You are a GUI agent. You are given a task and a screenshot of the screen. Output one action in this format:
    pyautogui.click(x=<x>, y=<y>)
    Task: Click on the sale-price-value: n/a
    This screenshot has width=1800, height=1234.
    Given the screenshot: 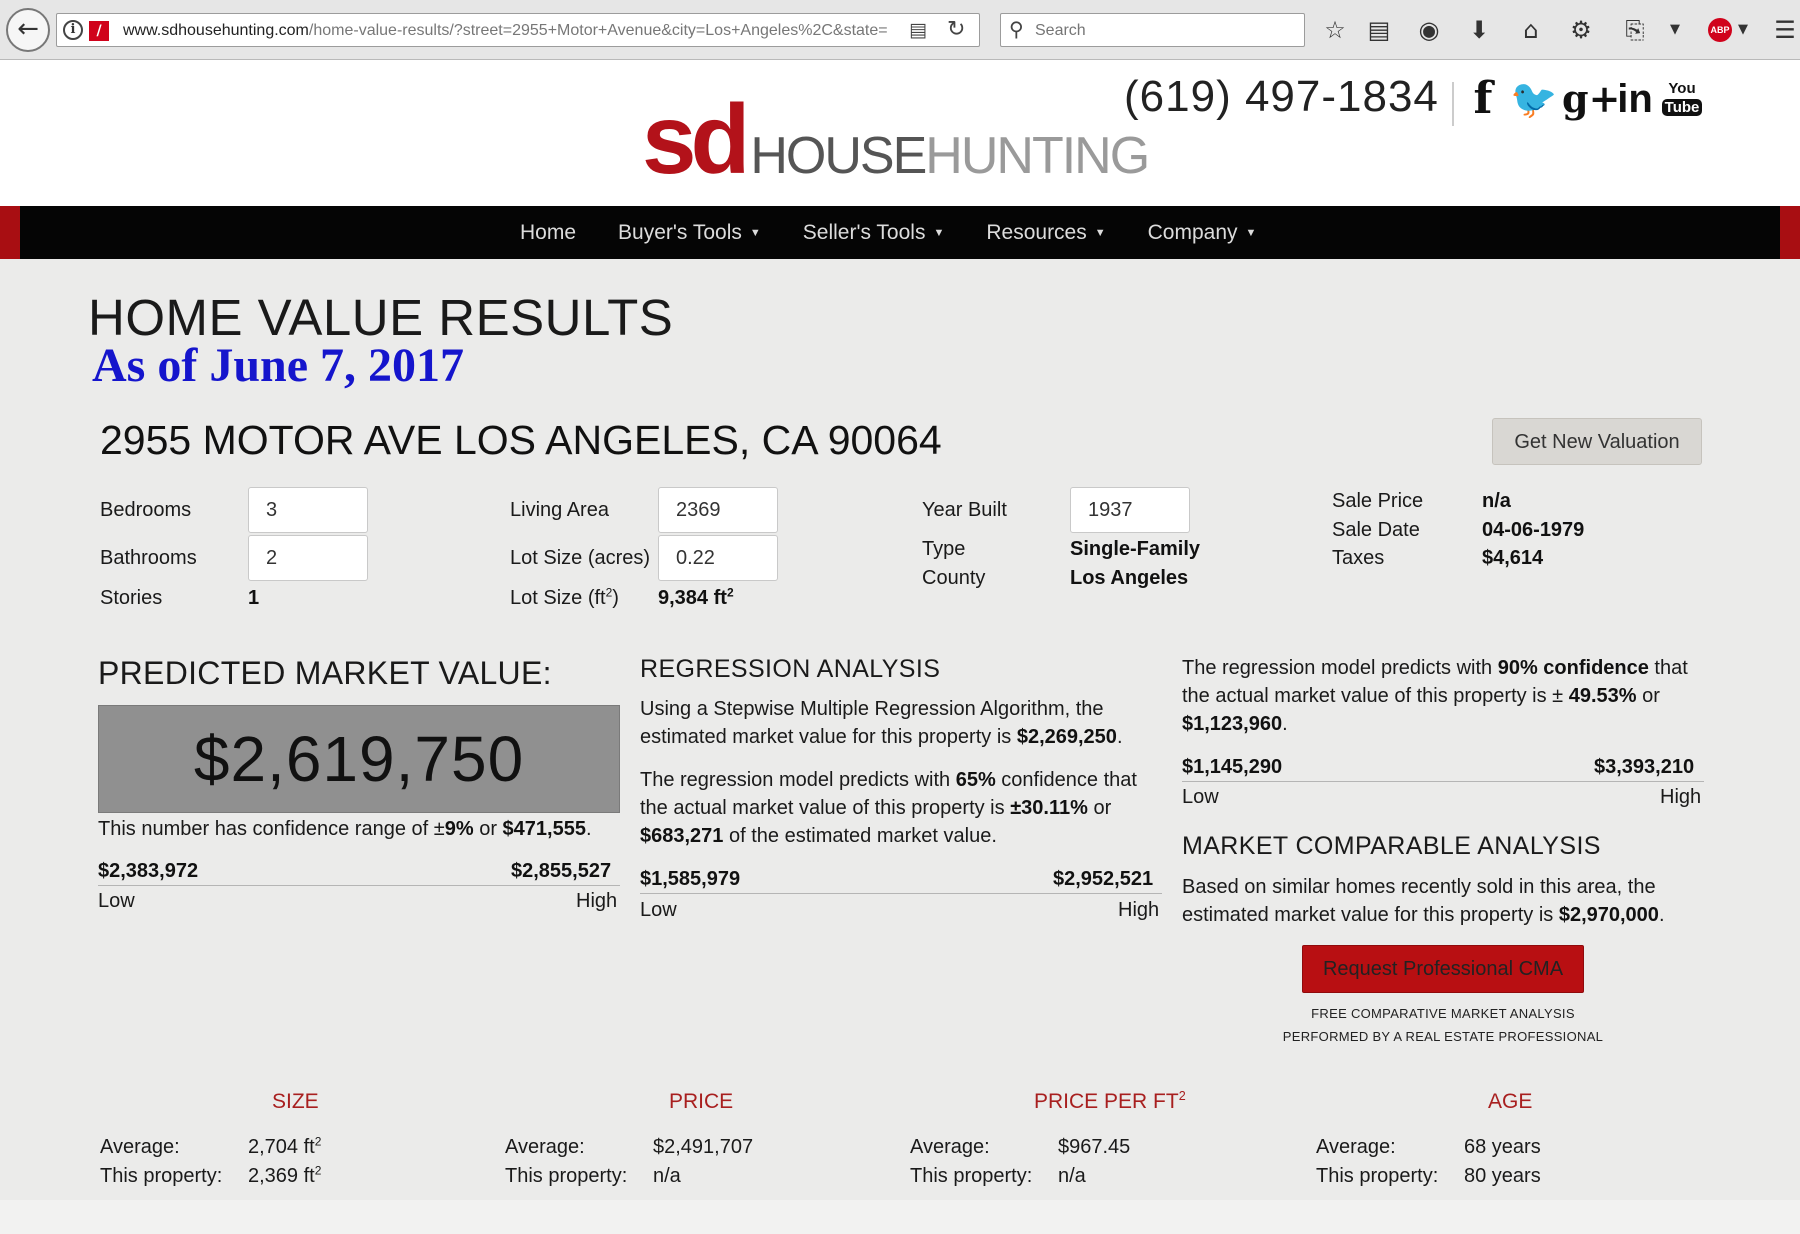 What is the action you would take?
    pyautogui.click(x=1496, y=501)
    